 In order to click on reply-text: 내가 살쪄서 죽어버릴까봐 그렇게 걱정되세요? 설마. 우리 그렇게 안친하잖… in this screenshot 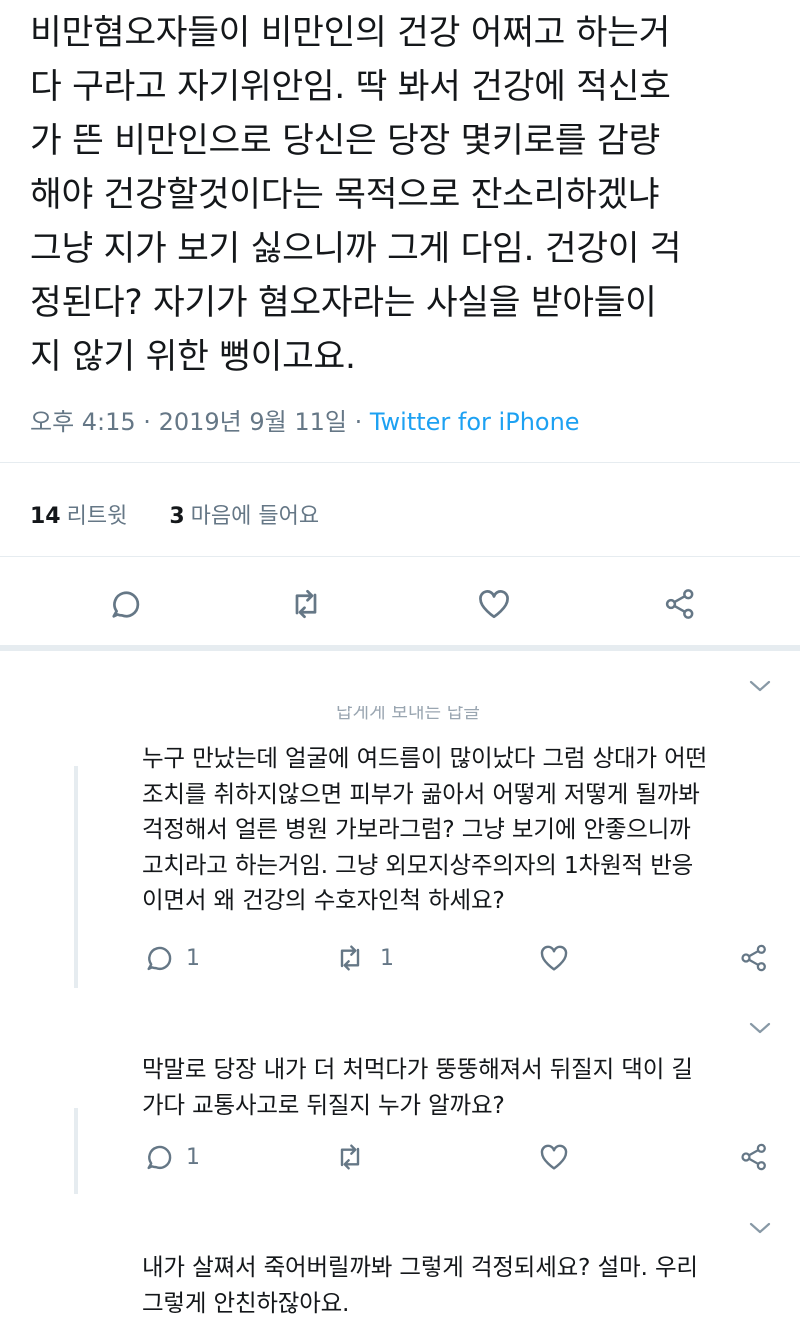, I will do `click(420, 1285)`.